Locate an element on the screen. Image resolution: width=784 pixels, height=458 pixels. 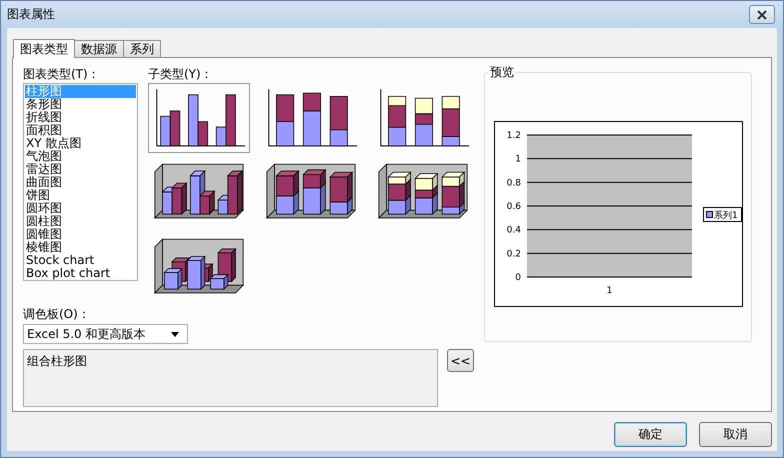
close-button is located at coordinates (762, 14).